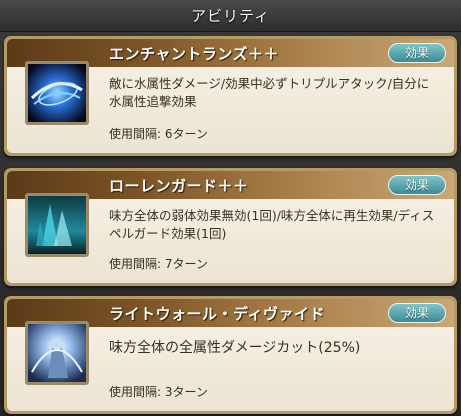 Image resolution: width=461 pixels, height=416 pixels. What do you see at coordinates (57, 225) in the screenshot?
I see `water-shield-icon` at bounding box center [57, 225].